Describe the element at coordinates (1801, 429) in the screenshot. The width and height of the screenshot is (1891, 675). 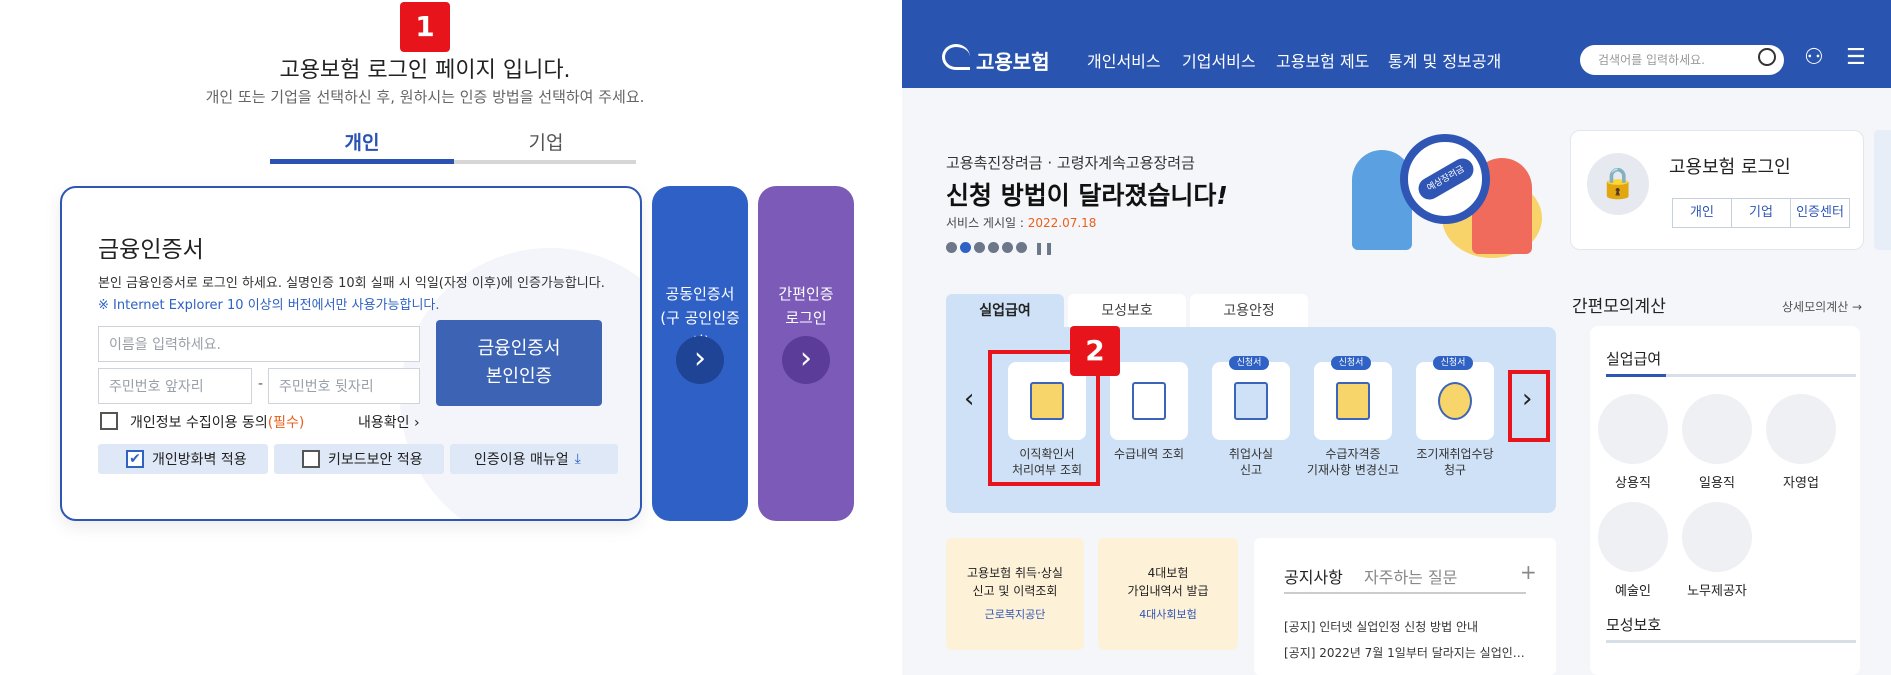
I see `store-icon` at that location.